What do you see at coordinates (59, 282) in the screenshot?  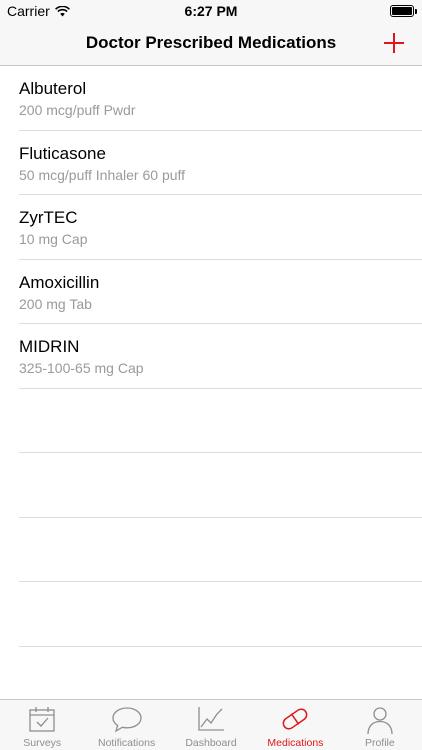 I see `medication-name: Amoxicillin` at bounding box center [59, 282].